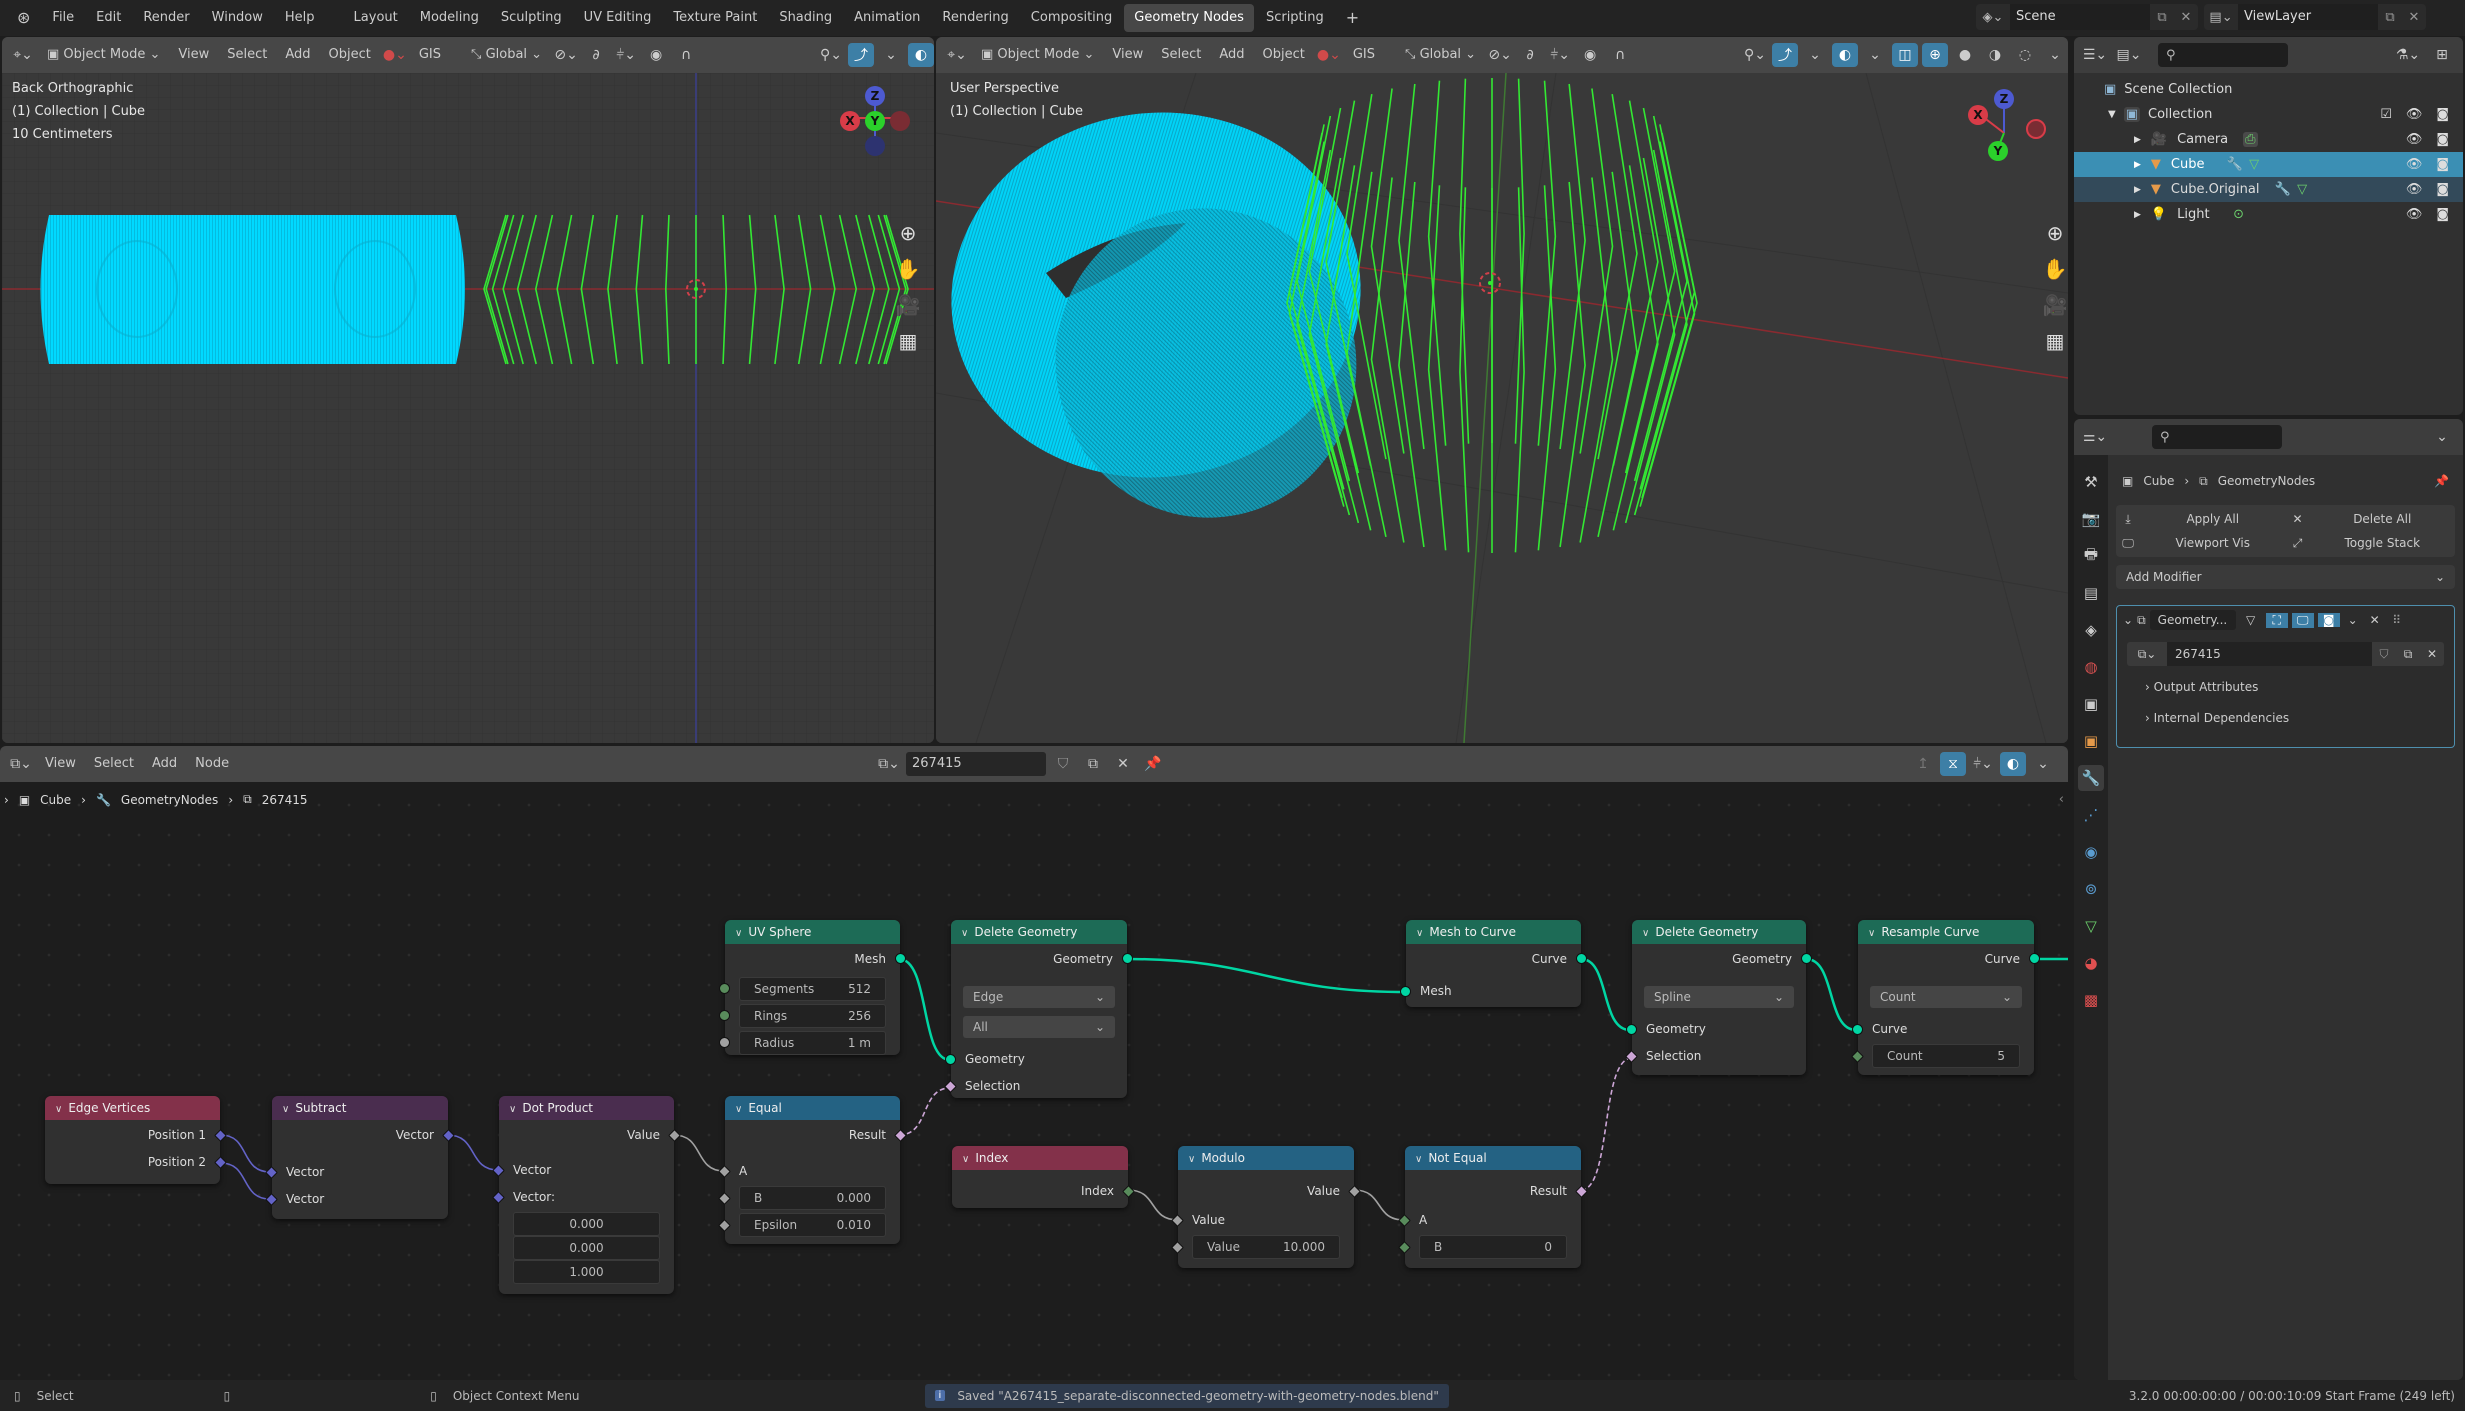 The width and height of the screenshot is (2465, 1411). Describe the element at coordinates (1620, 55) in the screenshot. I see `falloff-icon: ∩` at that location.